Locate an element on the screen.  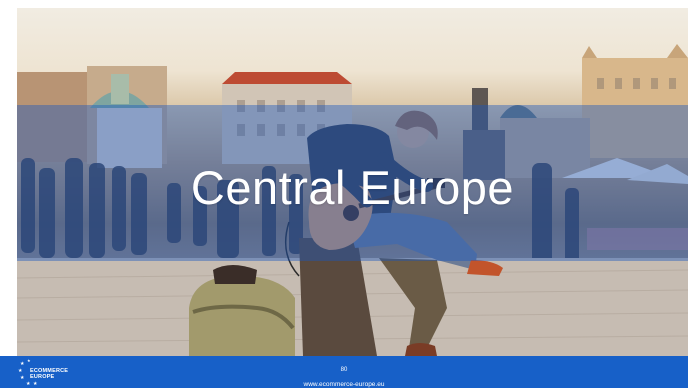
website-url: www.ecommerce-europe.eu is located at coordinates (344, 384).